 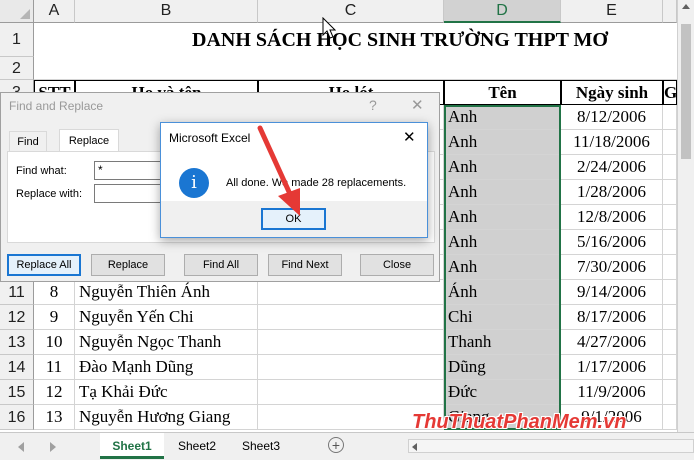 I want to click on cell-ngay-sinh: 2/24/2006, so click(x=612, y=167).